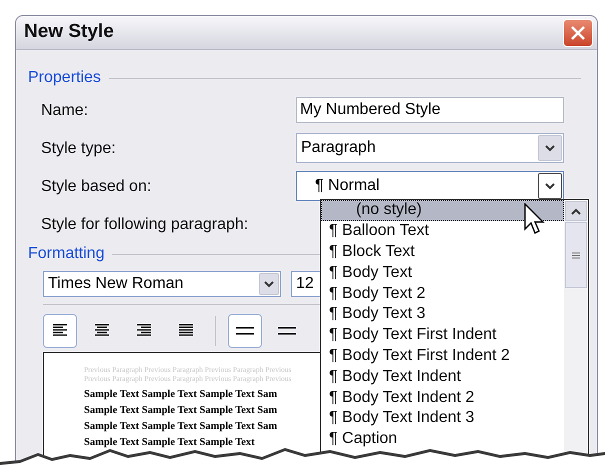 The height and width of the screenshot is (476, 605). What do you see at coordinates (64, 78) in the screenshot?
I see `section-heading: Properties` at bounding box center [64, 78].